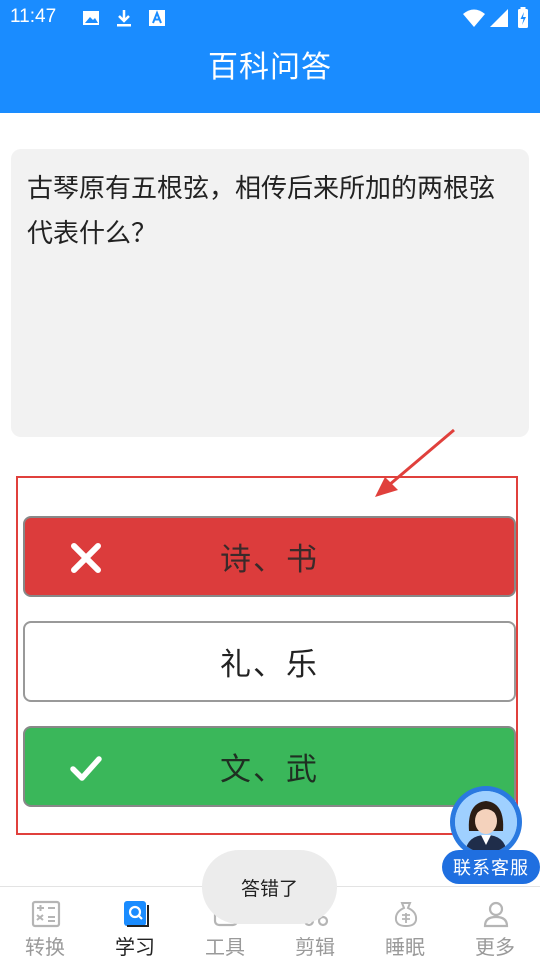 This screenshot has height=961, width=540. Describe the element at coordinates (225, 947) in the screenshot. I see `nav-label: 工具` at that location.